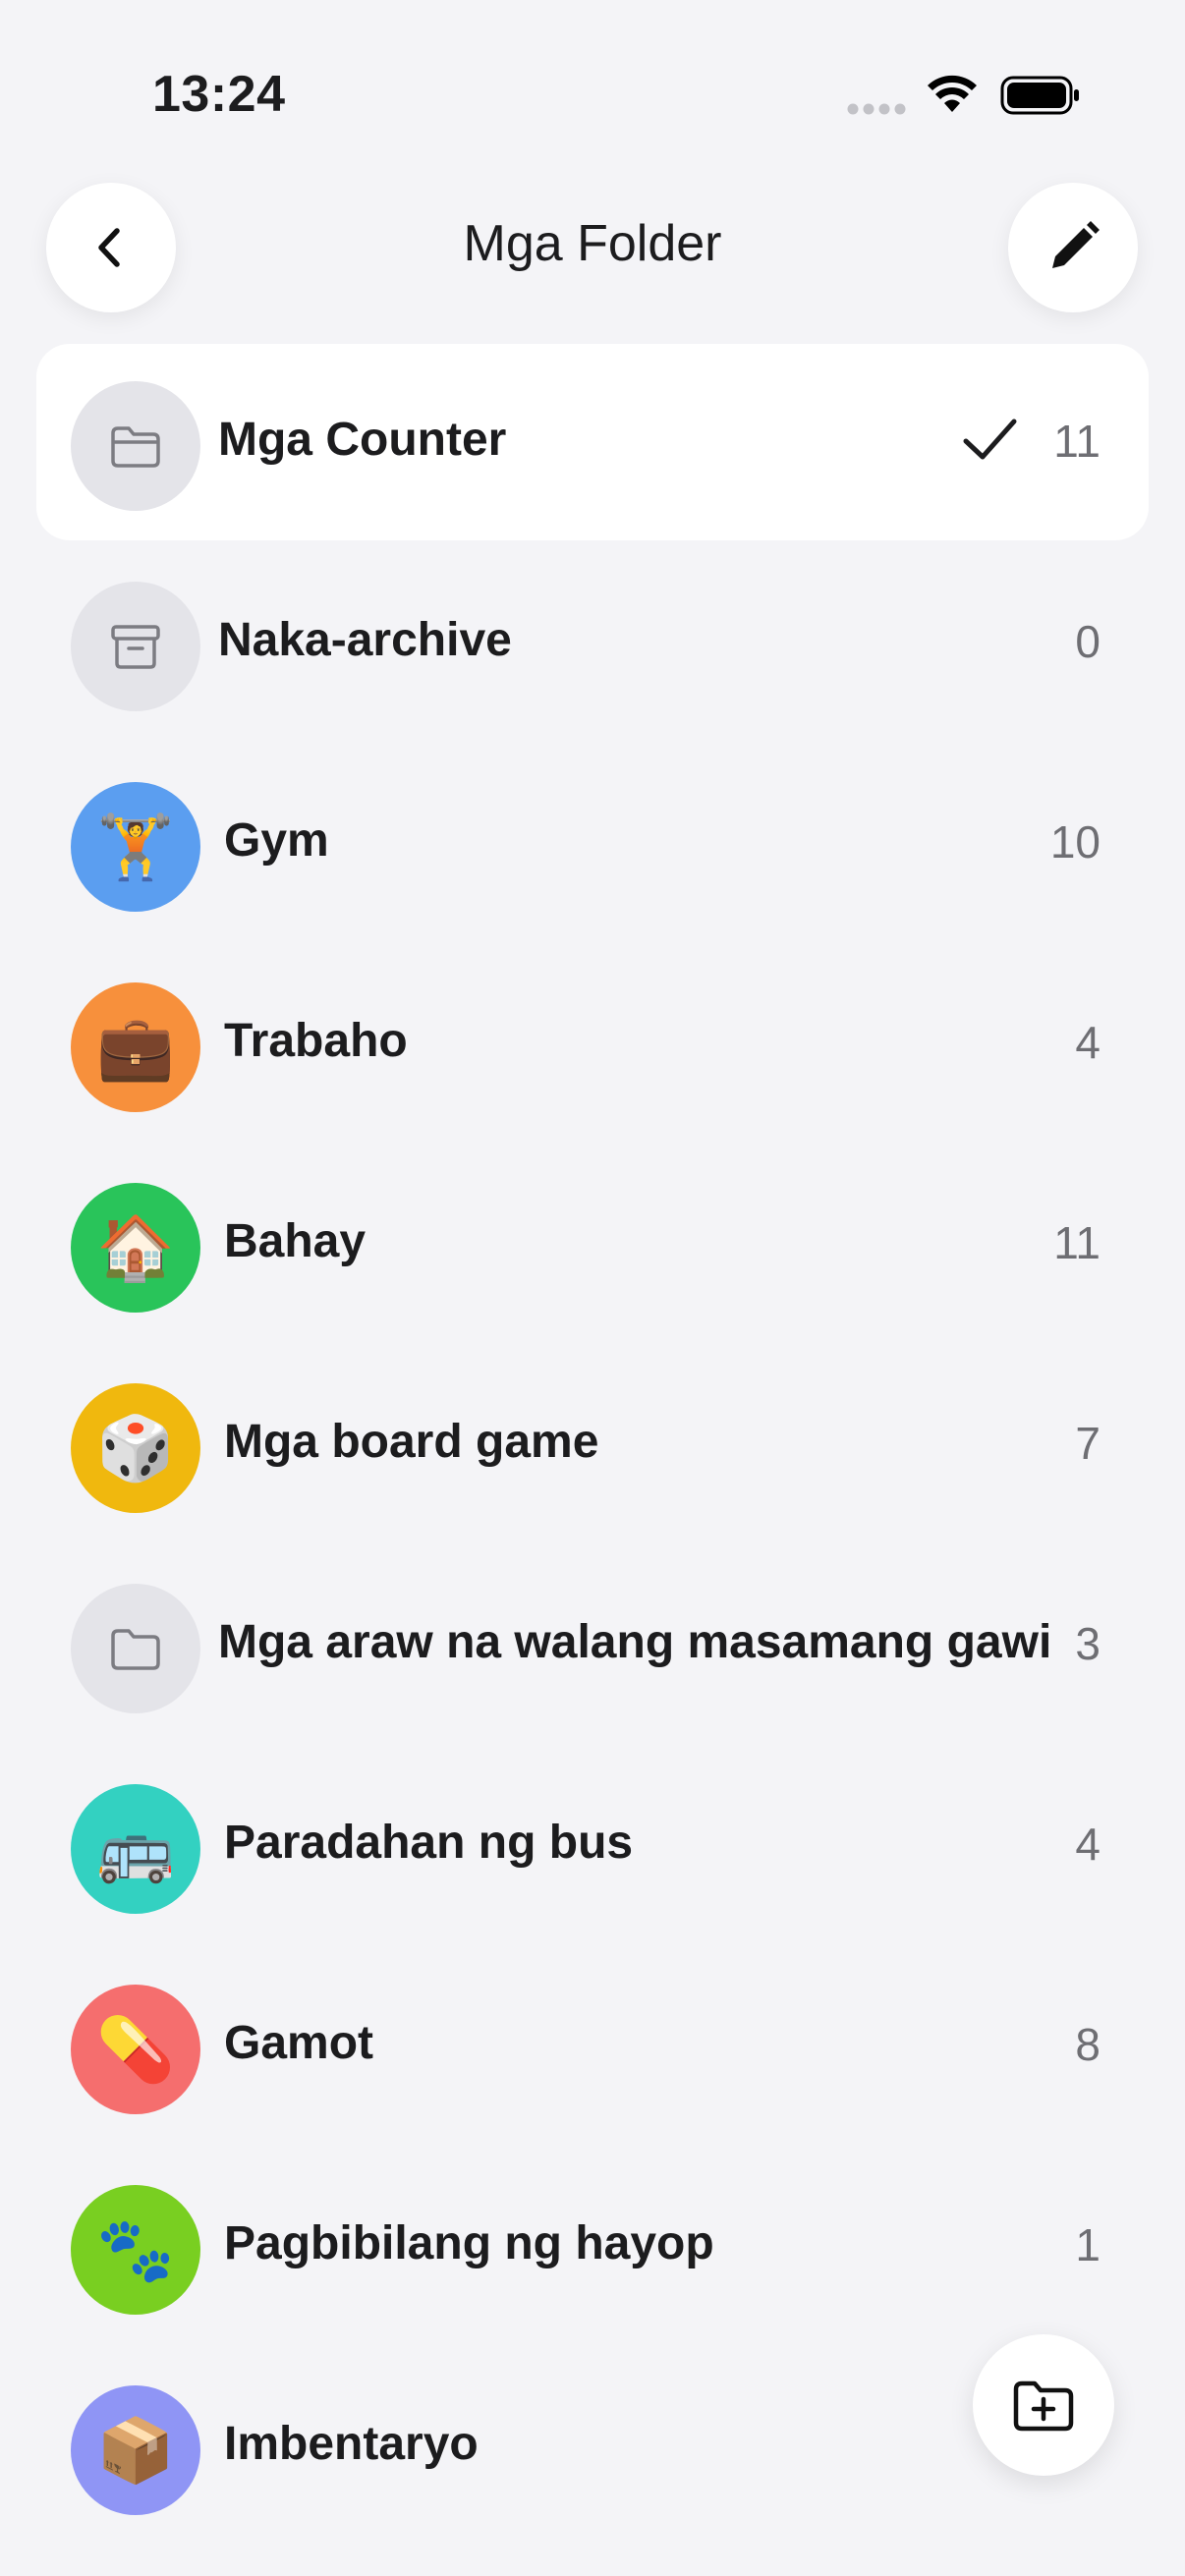 Image resolution: width=1185 pixels, height=2576 pixels. What do you see at coordinates (1040, 95) in the screenshot?
I see `battery-icon` at bounding box center [1040, 95].